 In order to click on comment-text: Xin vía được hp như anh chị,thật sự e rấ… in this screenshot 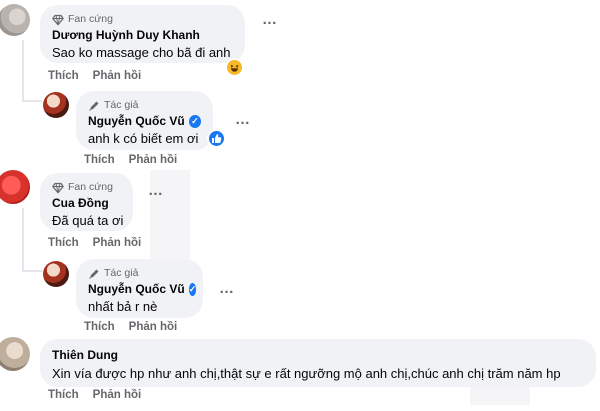, I will do `click(306, 373)`.